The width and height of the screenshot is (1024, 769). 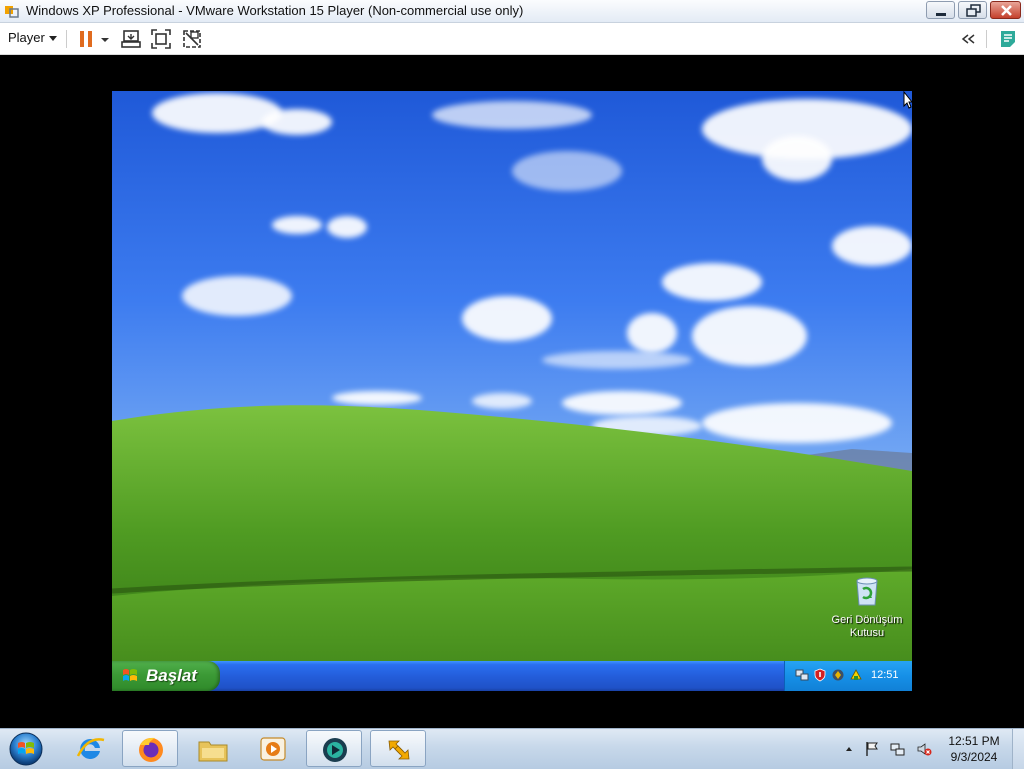 I want to click on vmware-player-icon, so click(x=335, y=750).